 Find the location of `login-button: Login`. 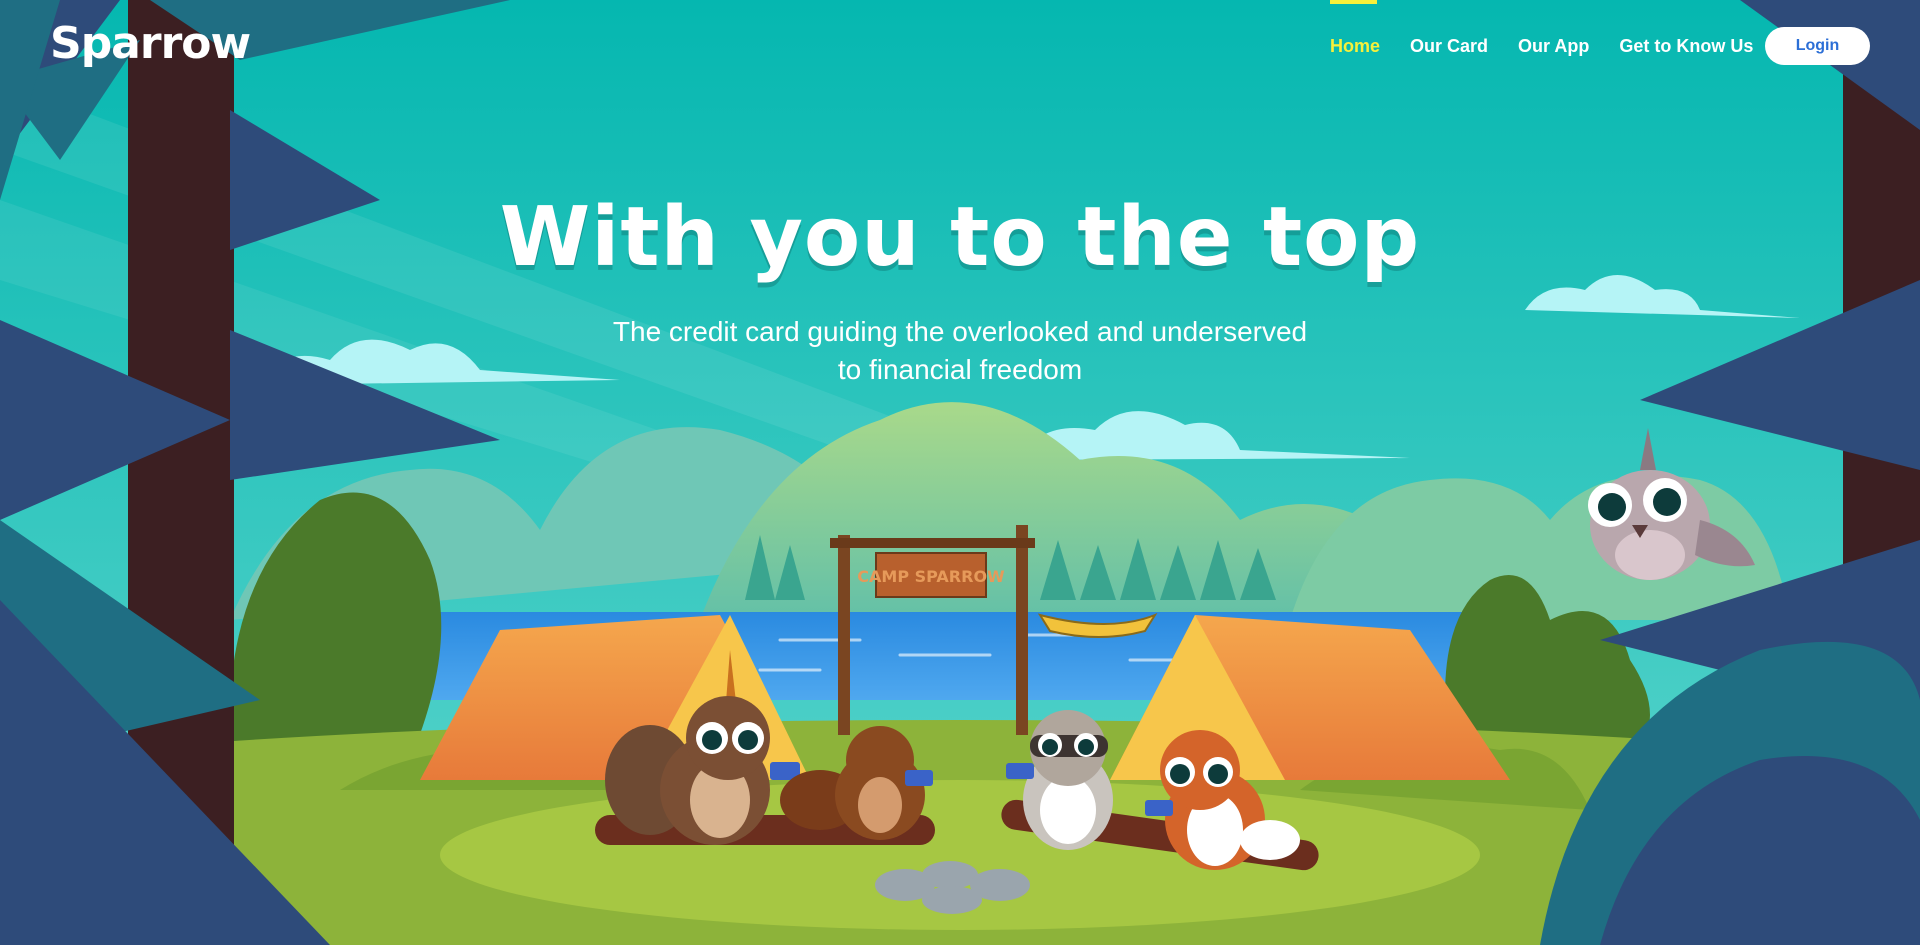

login-button: Login is located at coordinates (1817, 46).